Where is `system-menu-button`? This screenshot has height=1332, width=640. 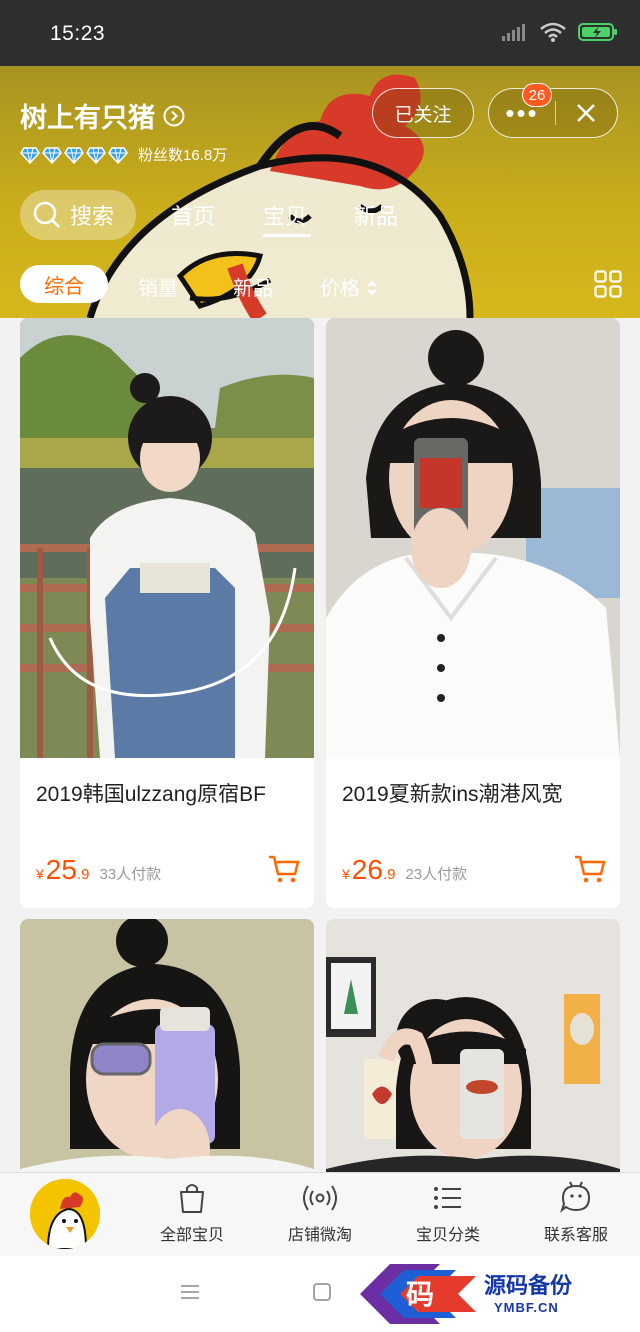 system-menu-button is located at coordinates (190, 1294).